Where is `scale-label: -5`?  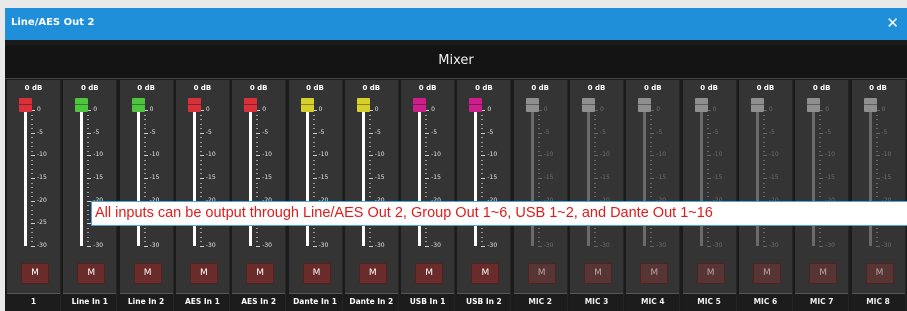
scale-label: -5 is located at coordinates (434, 132).